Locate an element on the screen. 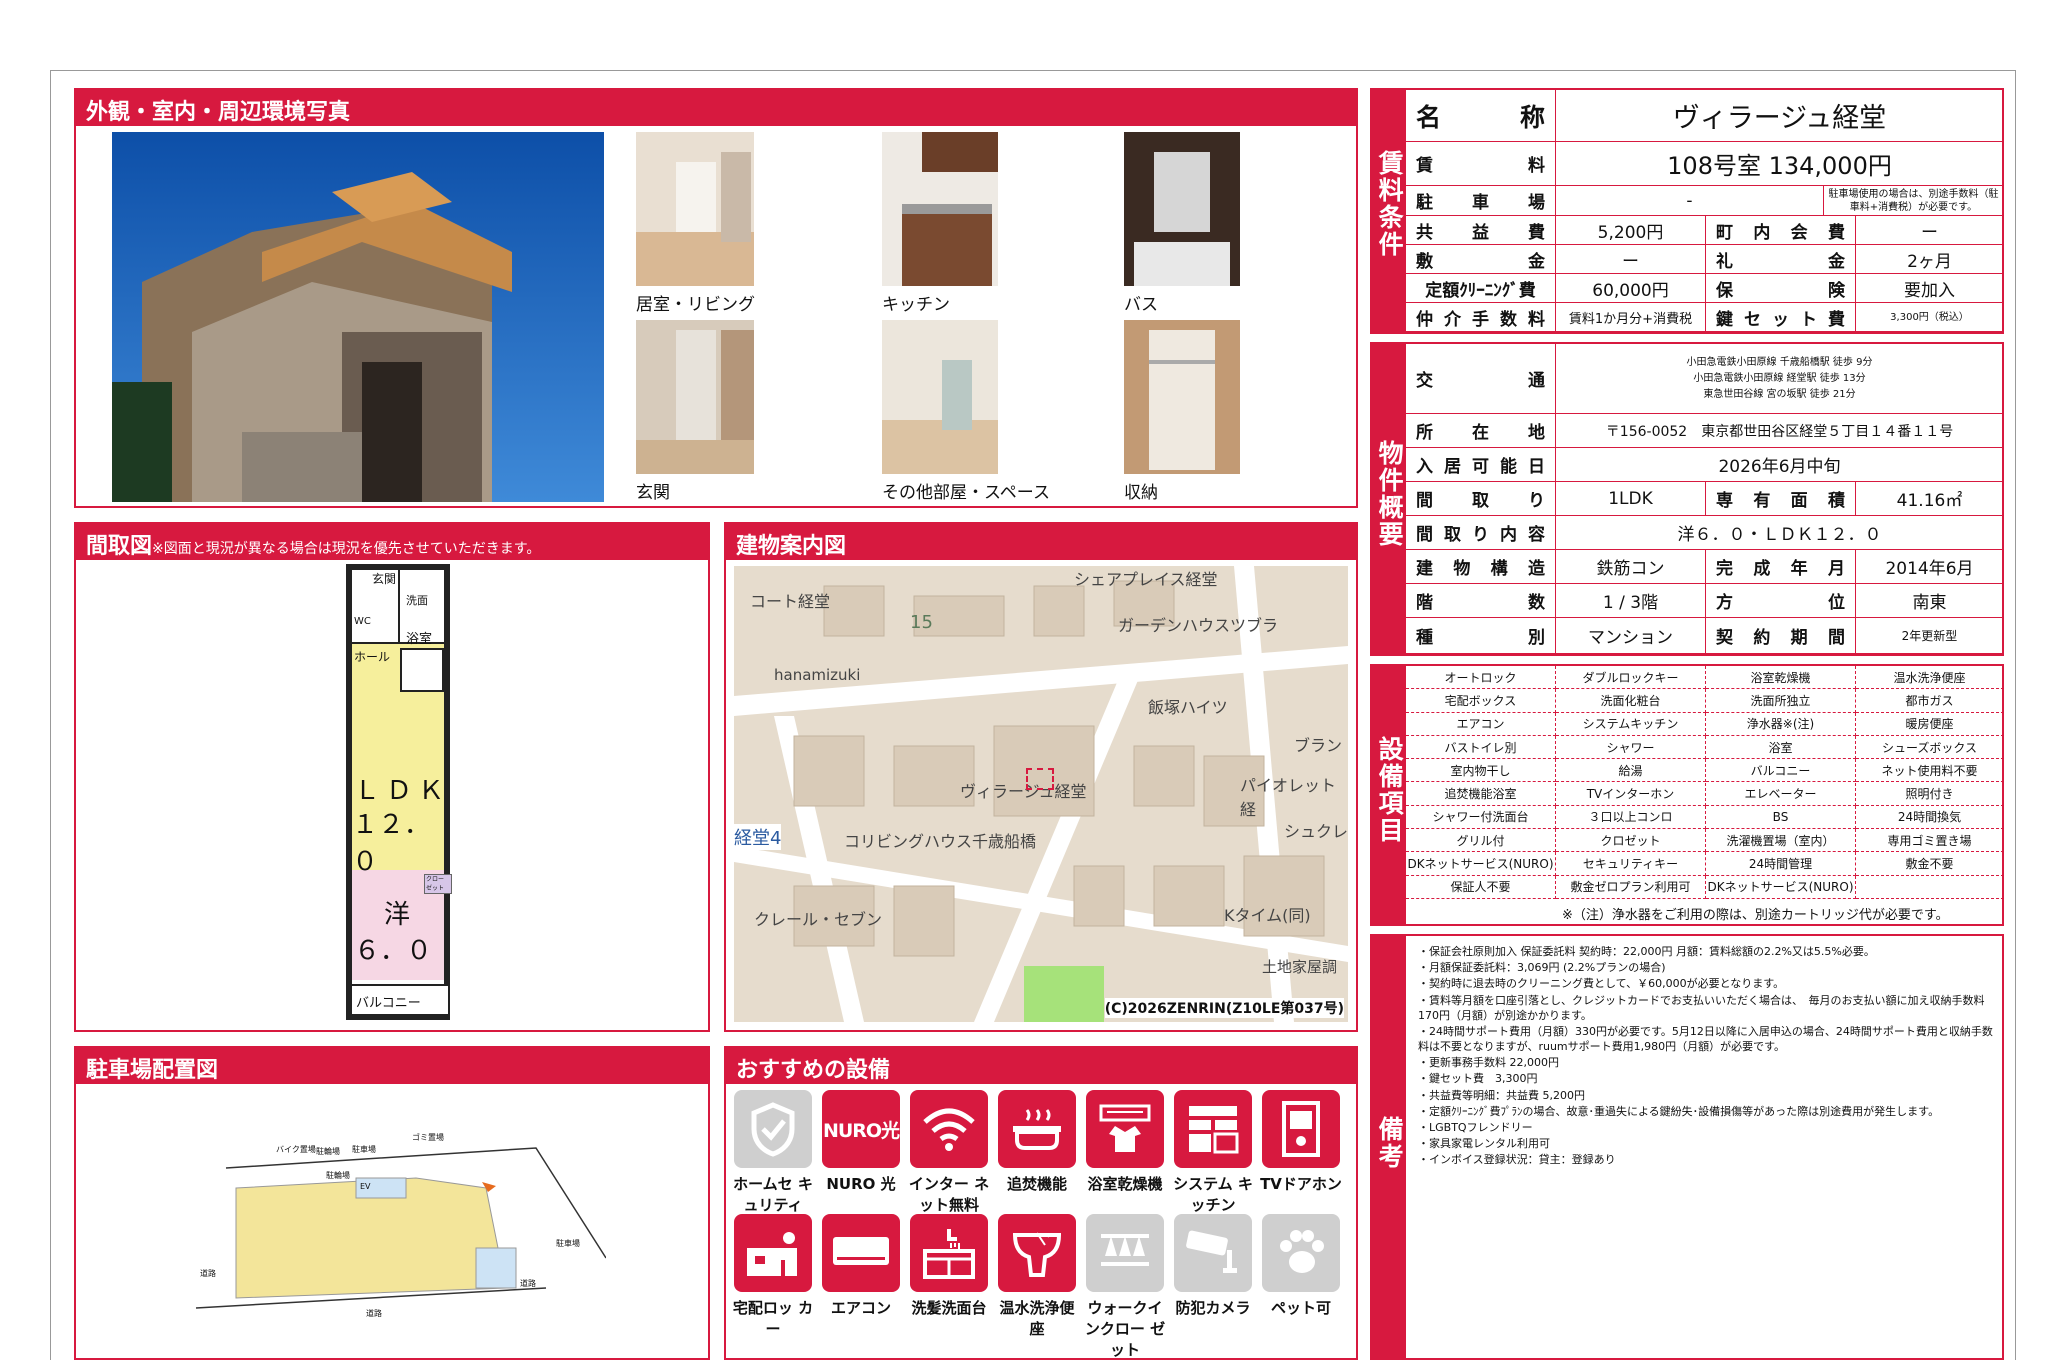  label-floor: 階数 is located at coordinates (1481, 601).